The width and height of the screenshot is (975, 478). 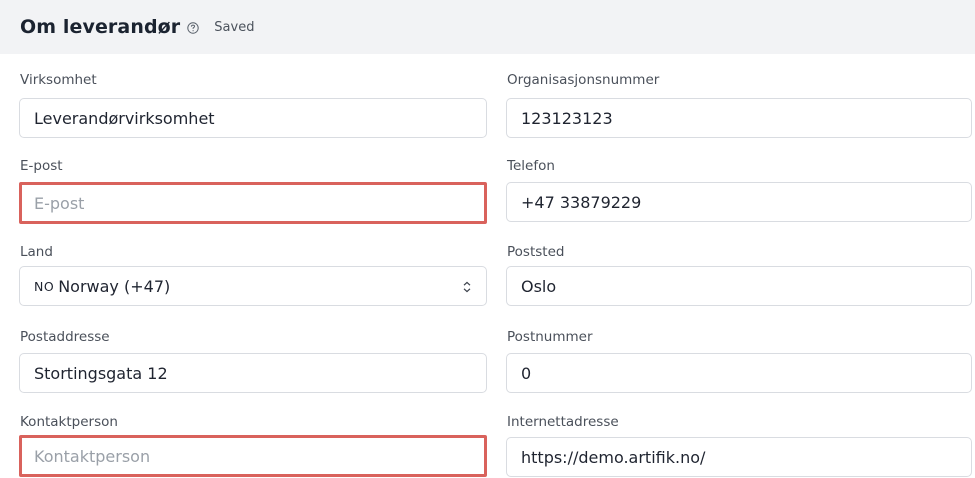 I want to click on organisasjonsnummer-input: 123123123, so click(x=739, y=118).